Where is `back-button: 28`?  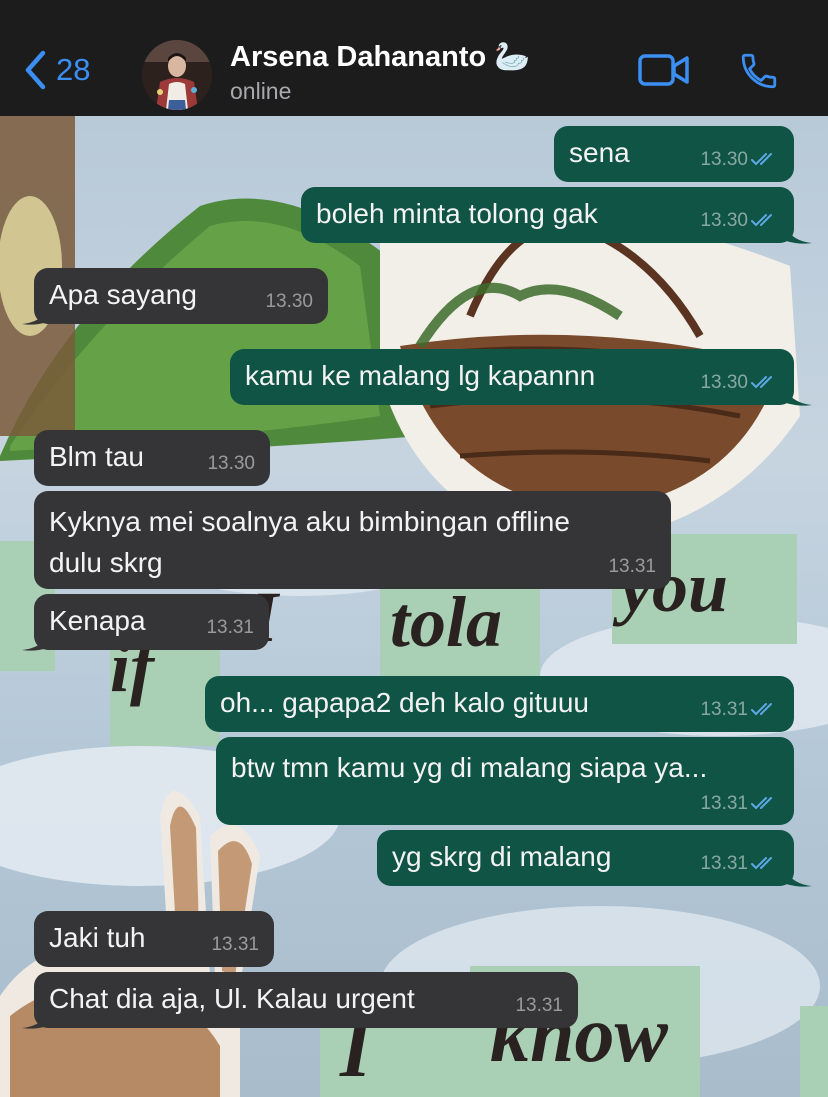 back-button: 28 is located at coordinates (57, 70).